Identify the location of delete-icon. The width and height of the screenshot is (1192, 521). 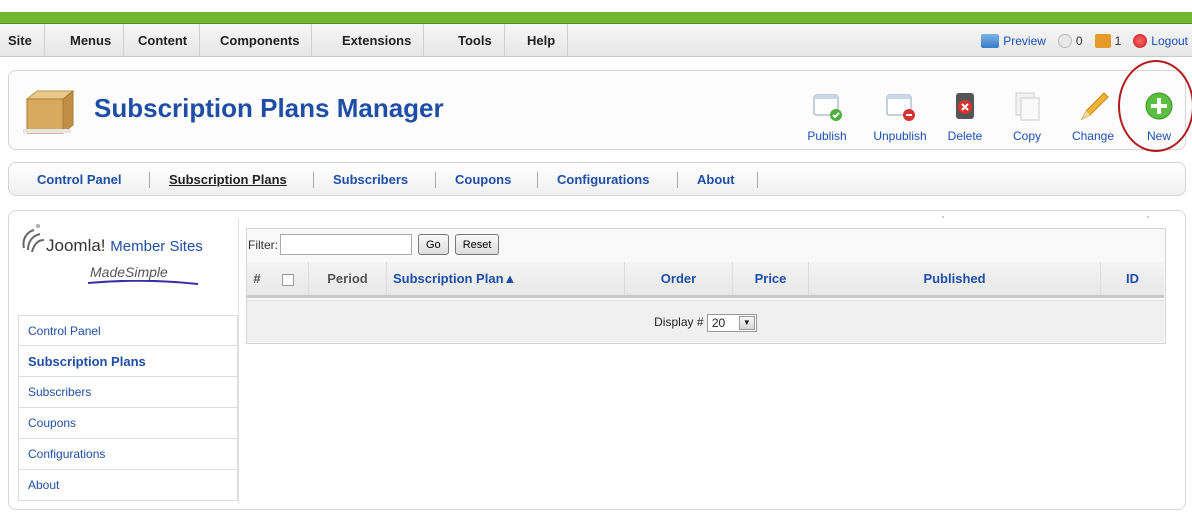
(965, 106).